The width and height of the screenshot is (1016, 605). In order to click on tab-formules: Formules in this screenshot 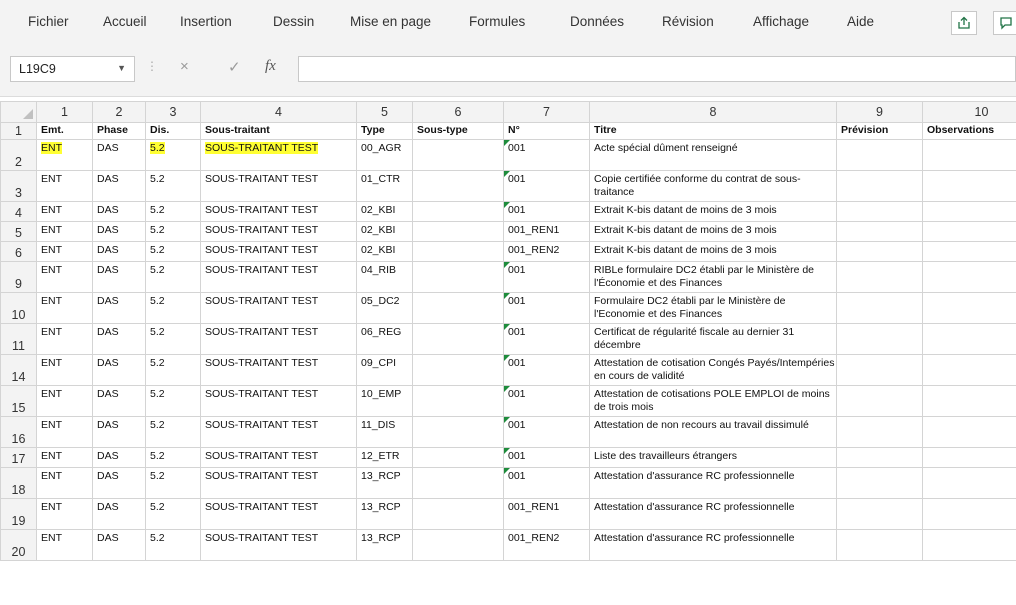, I will do `click(497, 21)`.